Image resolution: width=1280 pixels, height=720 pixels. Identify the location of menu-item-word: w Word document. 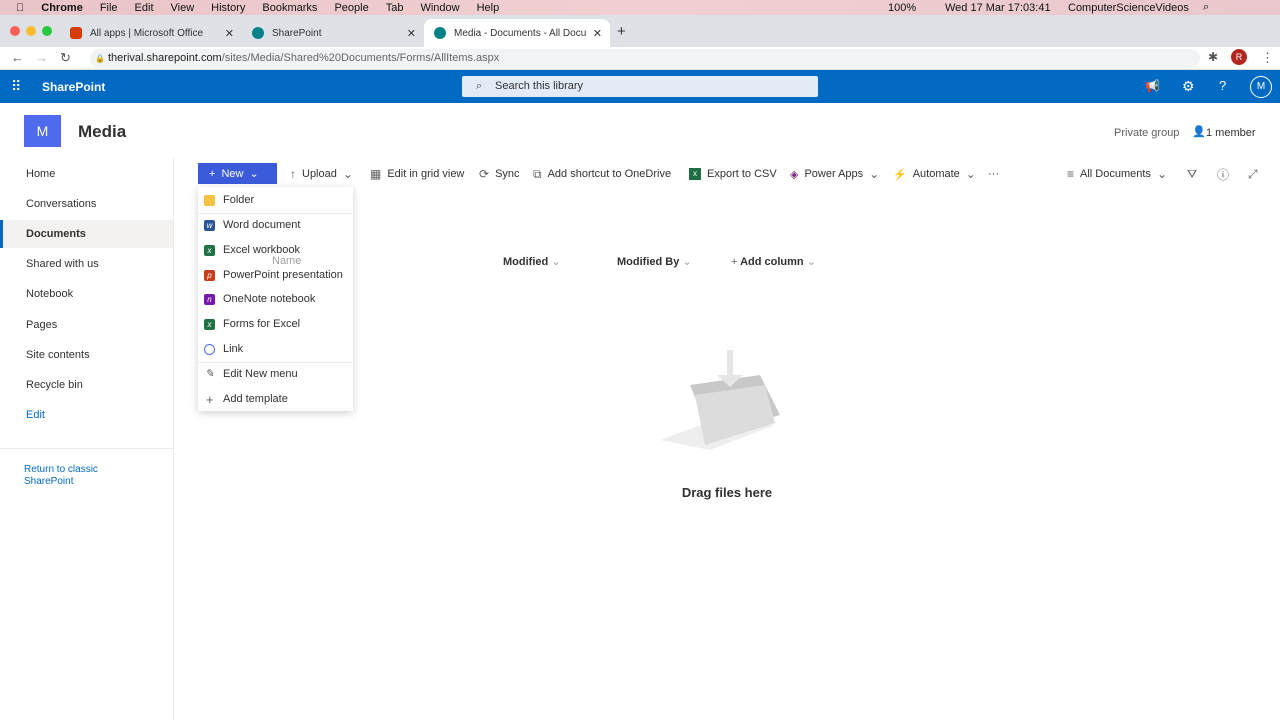
(275, 225).